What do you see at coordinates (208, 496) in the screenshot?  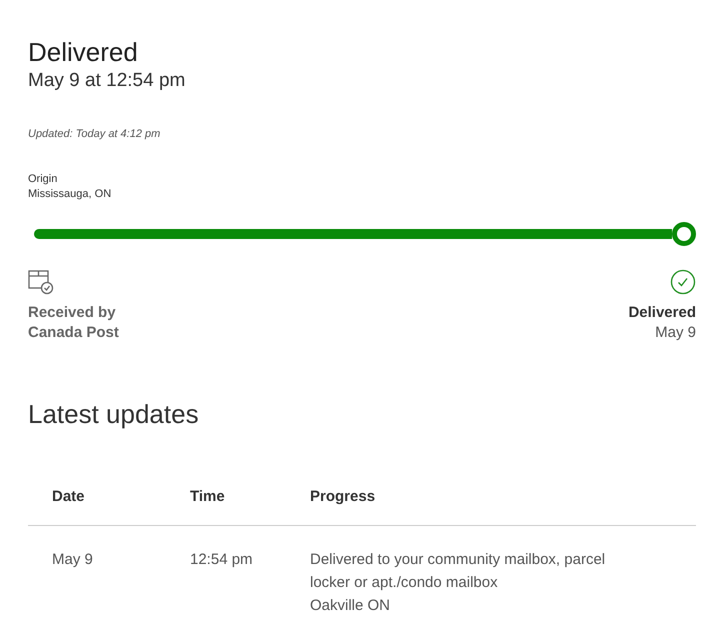 I see `column-header: Time` at bounding box center [208, 496].